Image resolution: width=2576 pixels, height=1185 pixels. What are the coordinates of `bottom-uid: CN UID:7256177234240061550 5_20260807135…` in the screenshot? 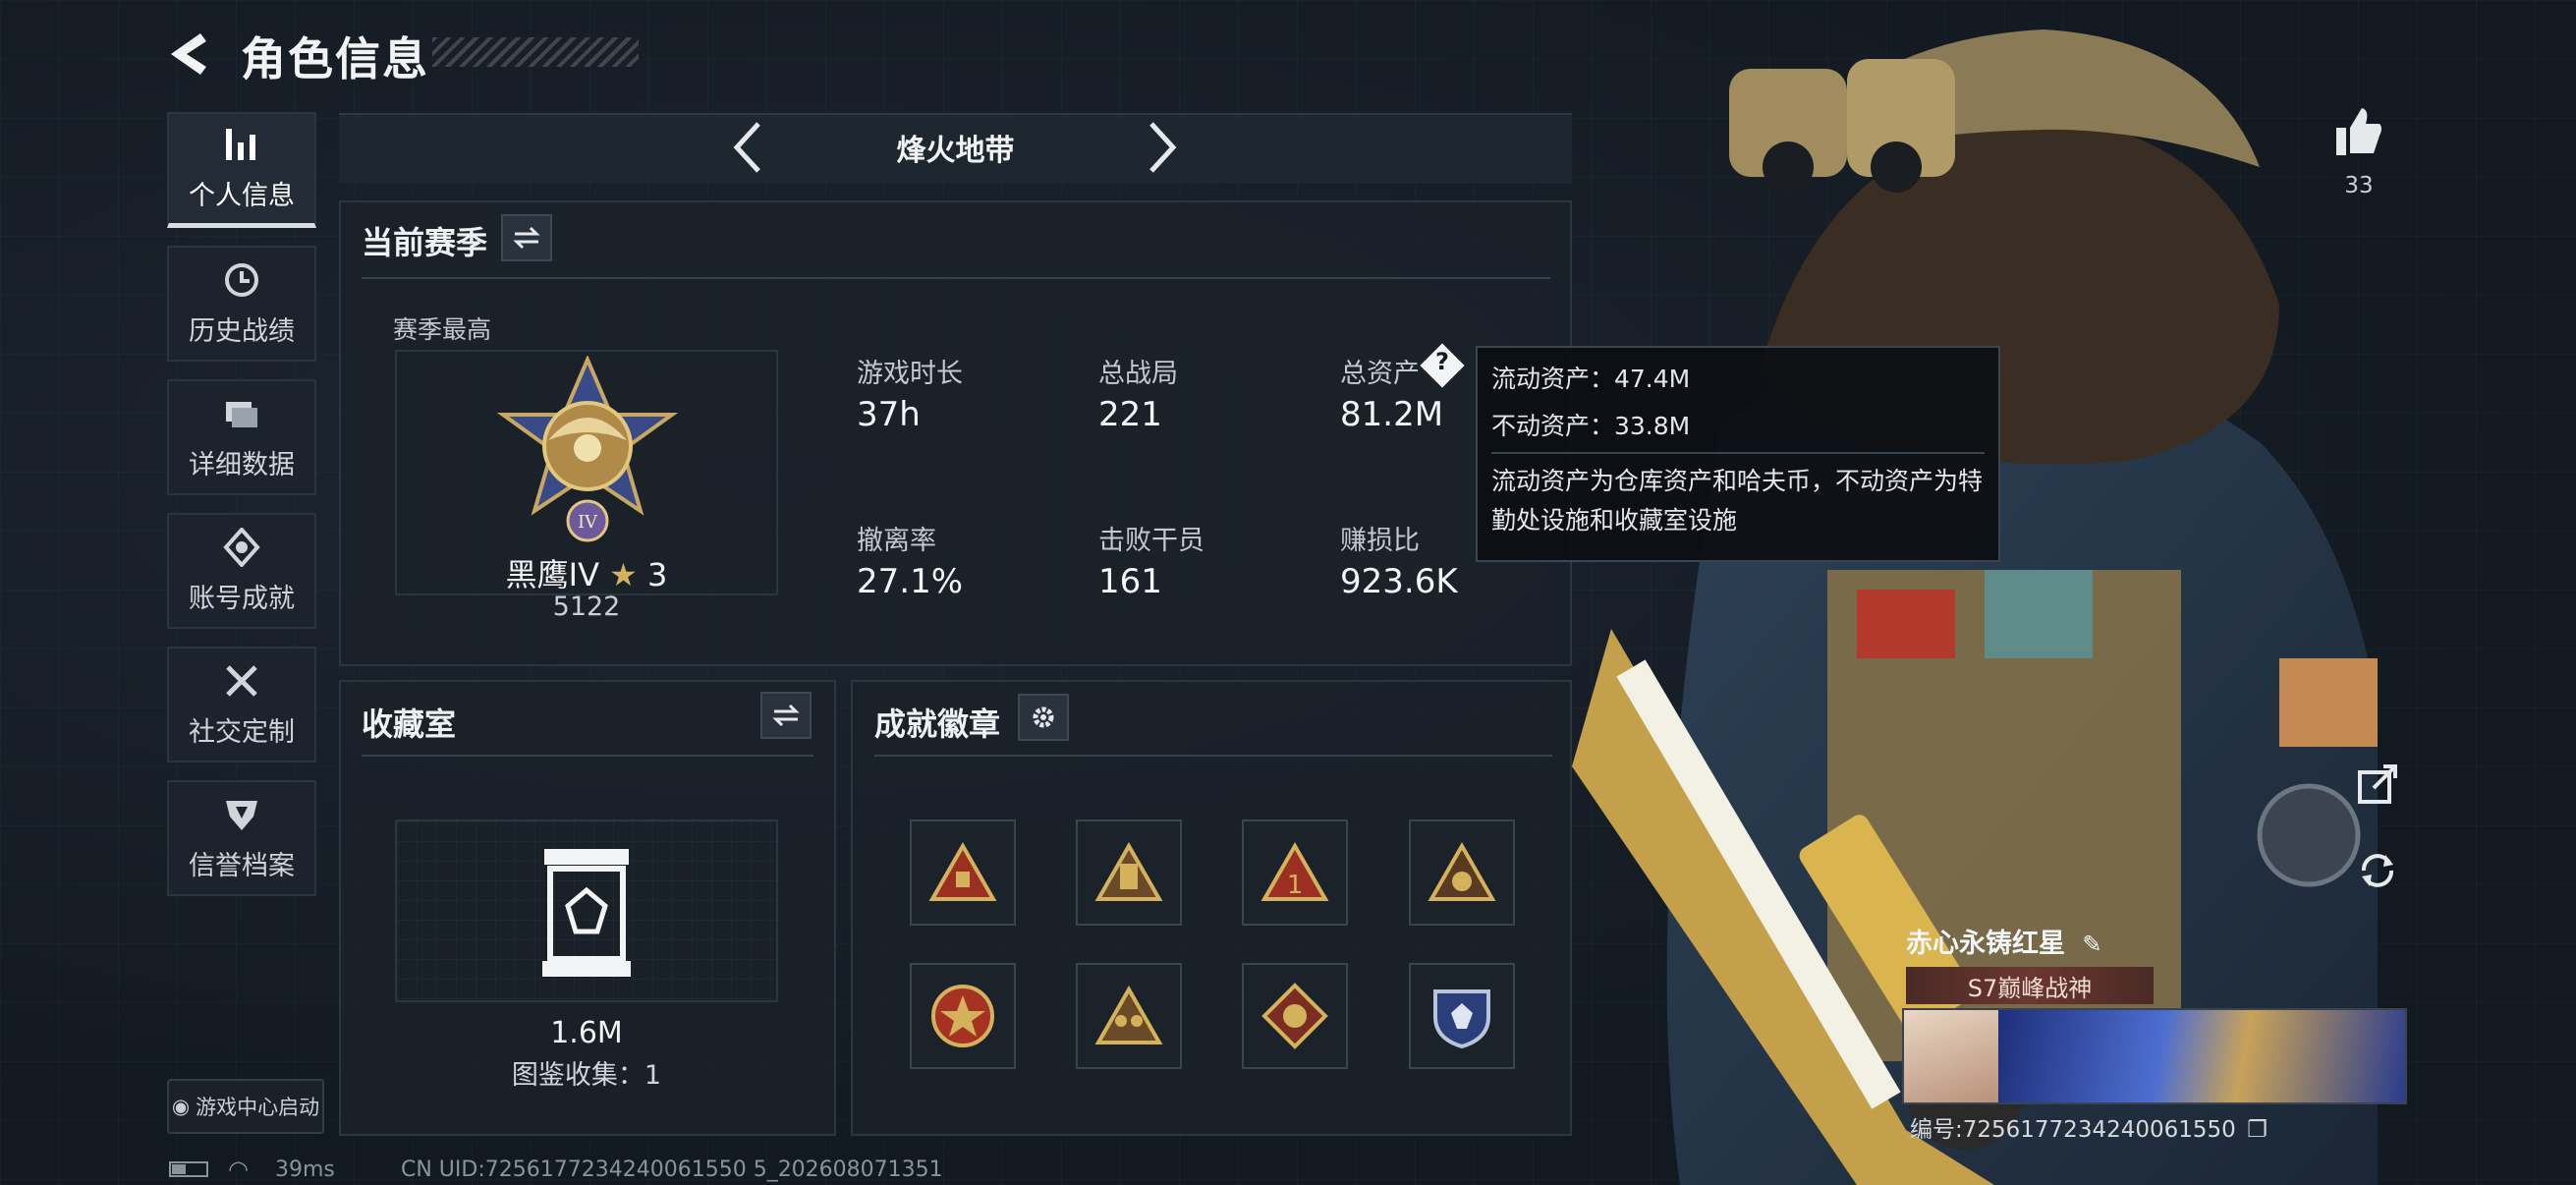 It's located at (672, 1169).